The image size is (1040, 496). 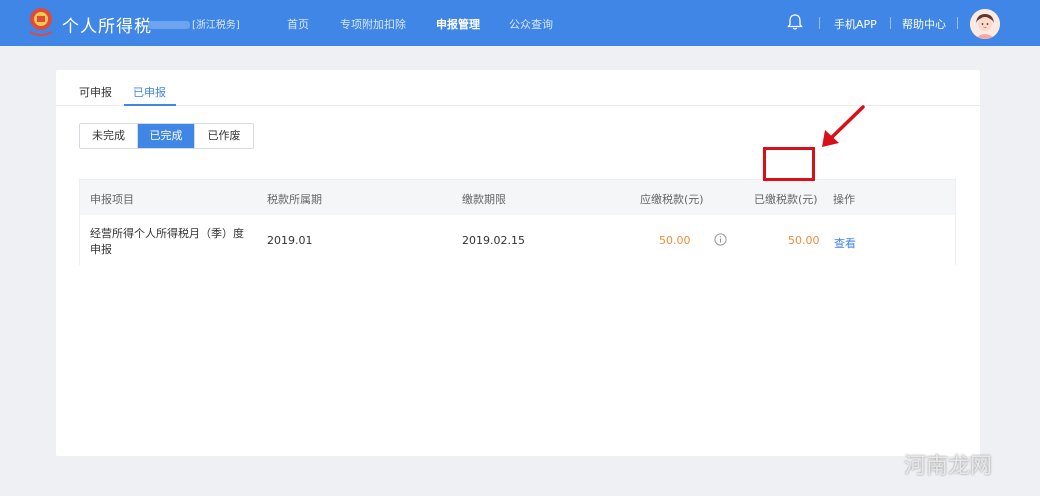 I want to click on column-header: 已缴税款(元), so click(x=786, y=199).